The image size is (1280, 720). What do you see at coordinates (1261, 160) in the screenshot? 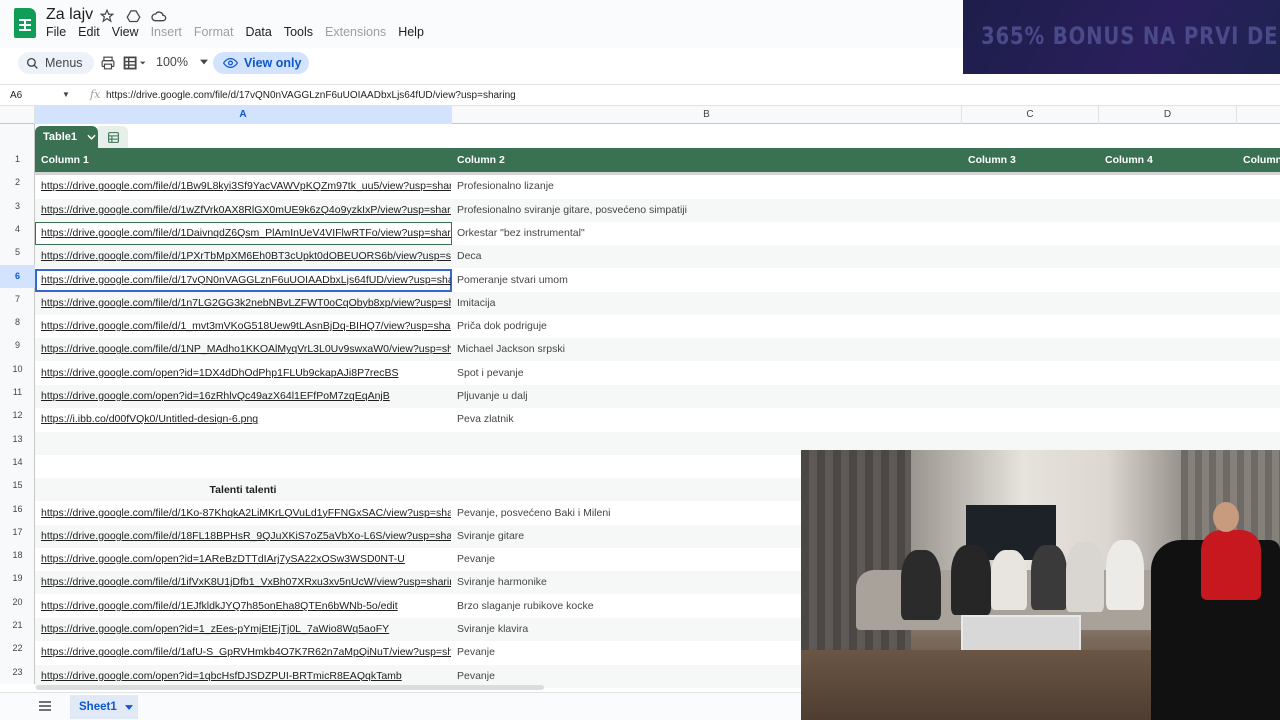
I see `header-column-5: Column` at bounding box center [1261, 160].